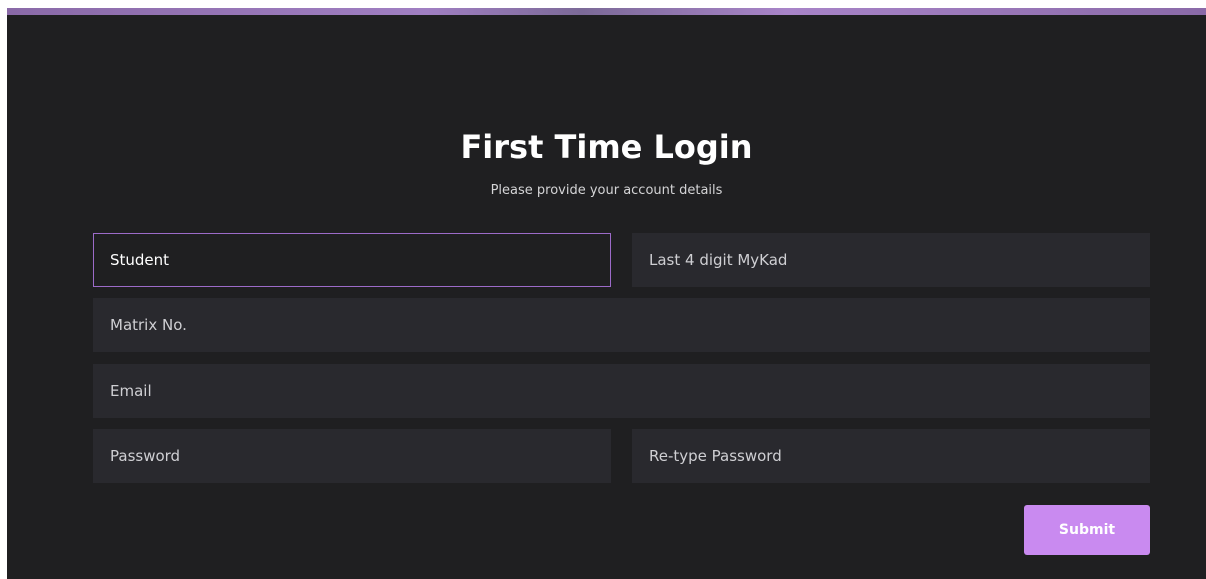 The image size is (1206, 579). I want to click on page-title: First Time Login, so click(606, 147).